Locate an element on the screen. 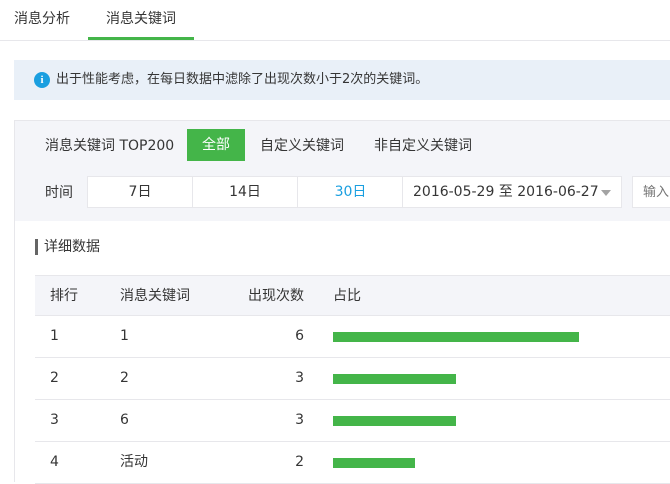  table-row: 2 2 3 is located at coordinates (352, 379).